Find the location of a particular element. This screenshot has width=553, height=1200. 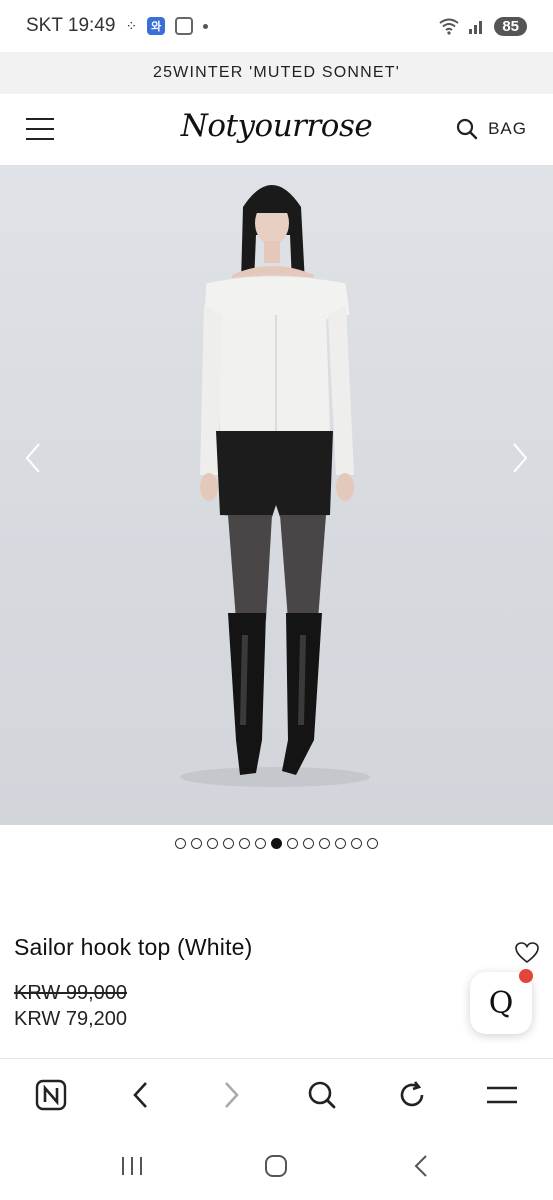

browser-menu-button is located at coordinates (502, 1095).